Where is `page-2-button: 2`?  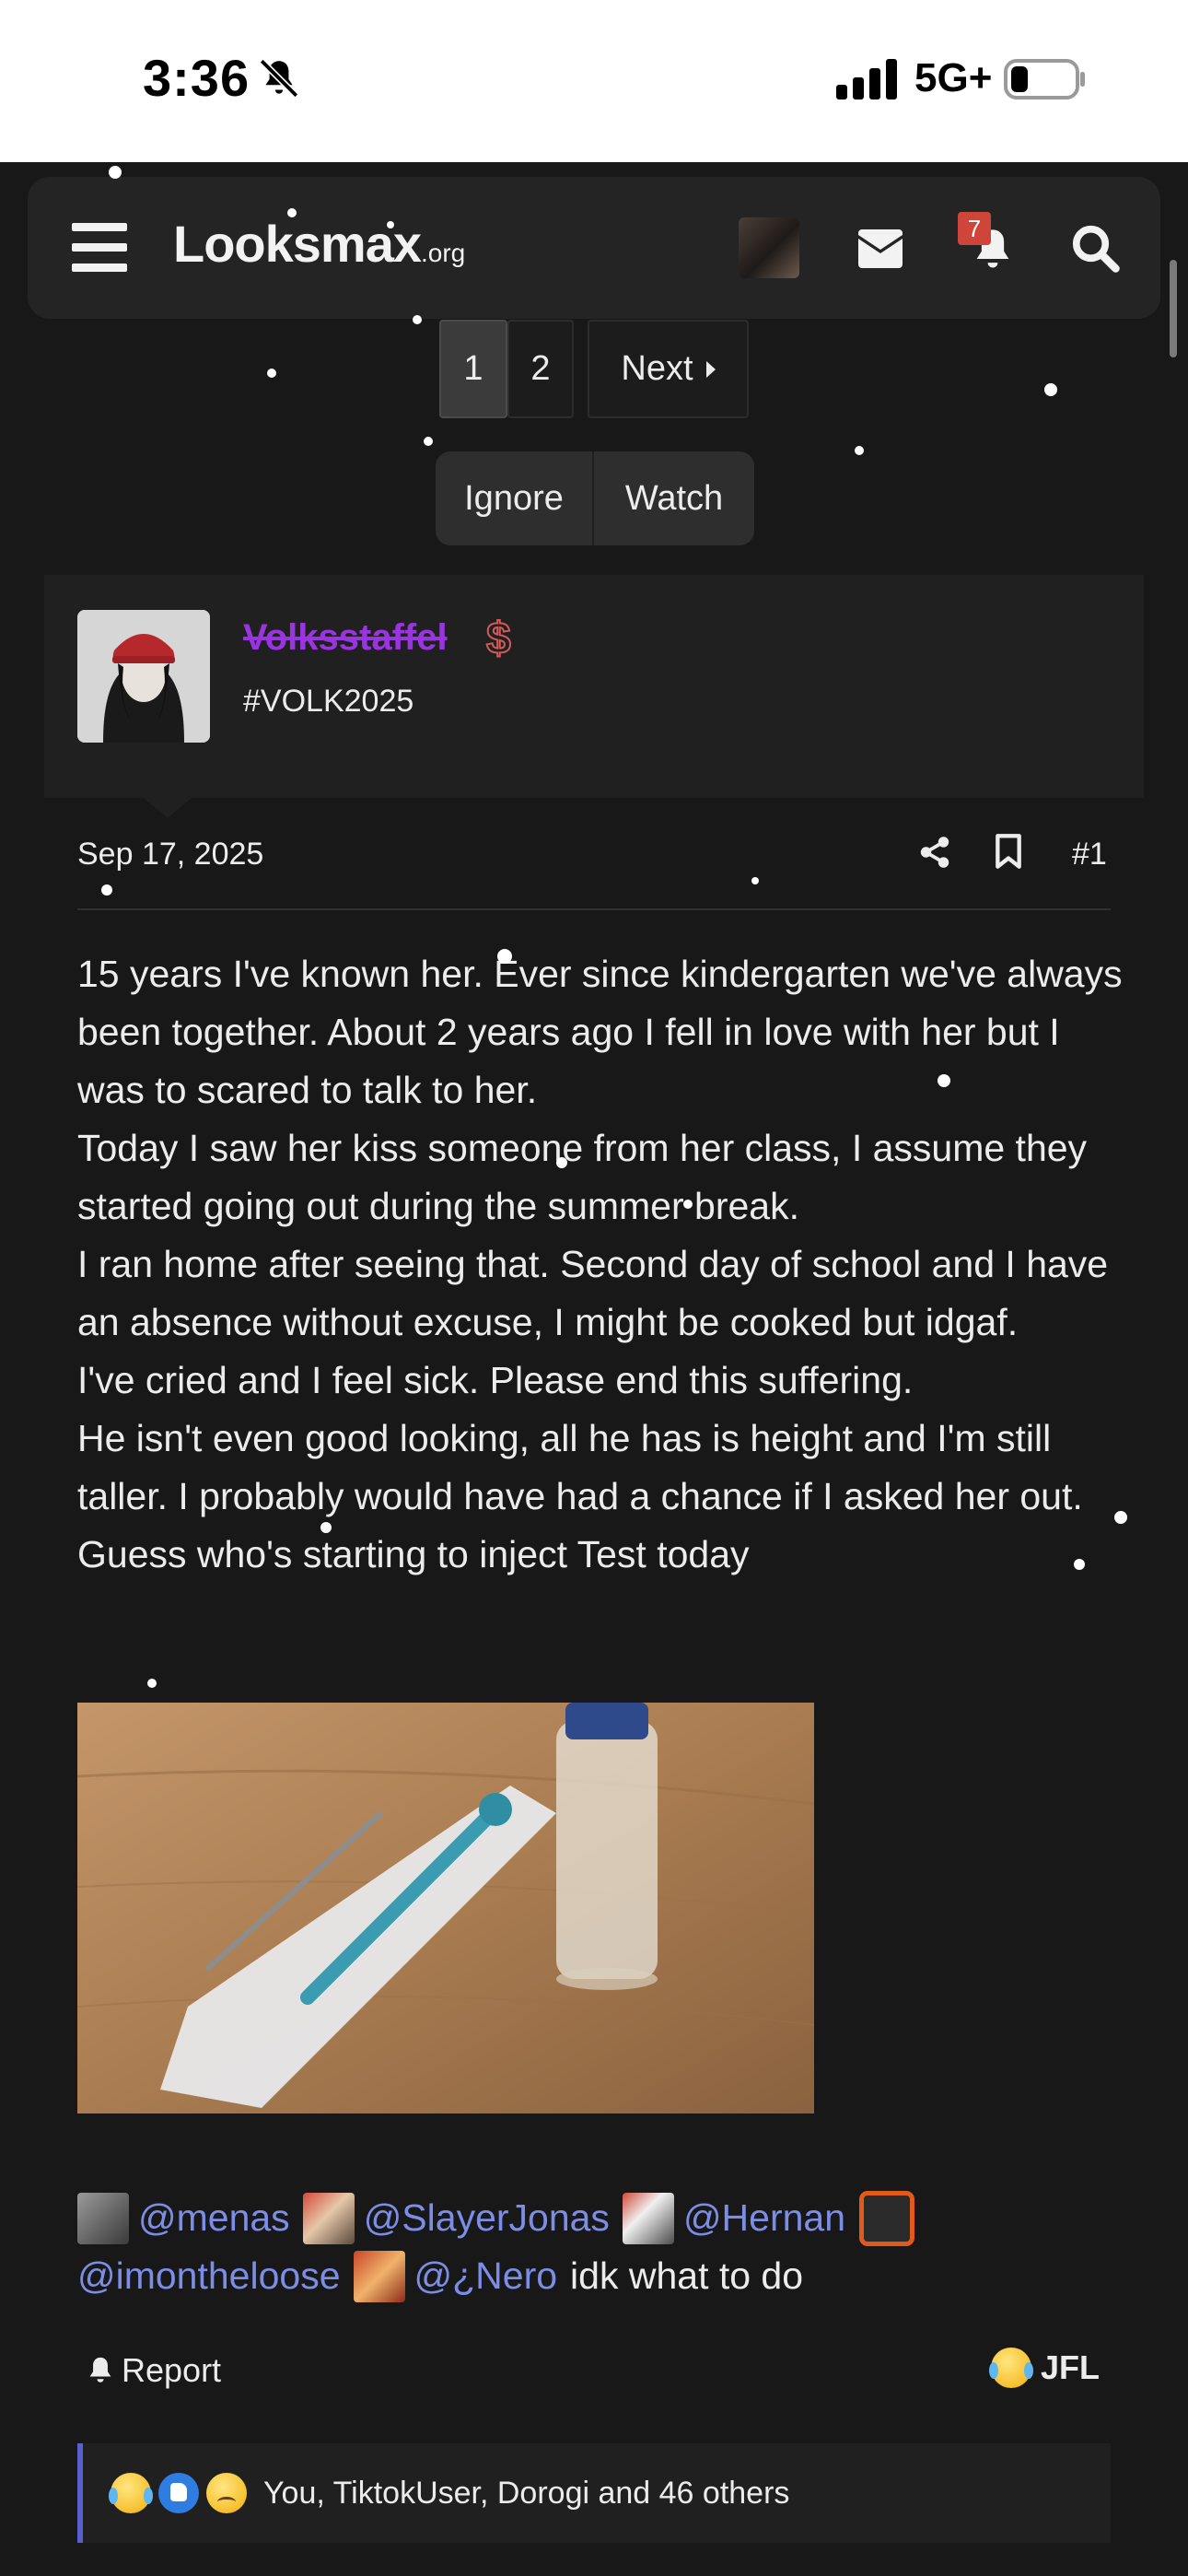 page-2-button: 2 is located at coordinates (540, 369).